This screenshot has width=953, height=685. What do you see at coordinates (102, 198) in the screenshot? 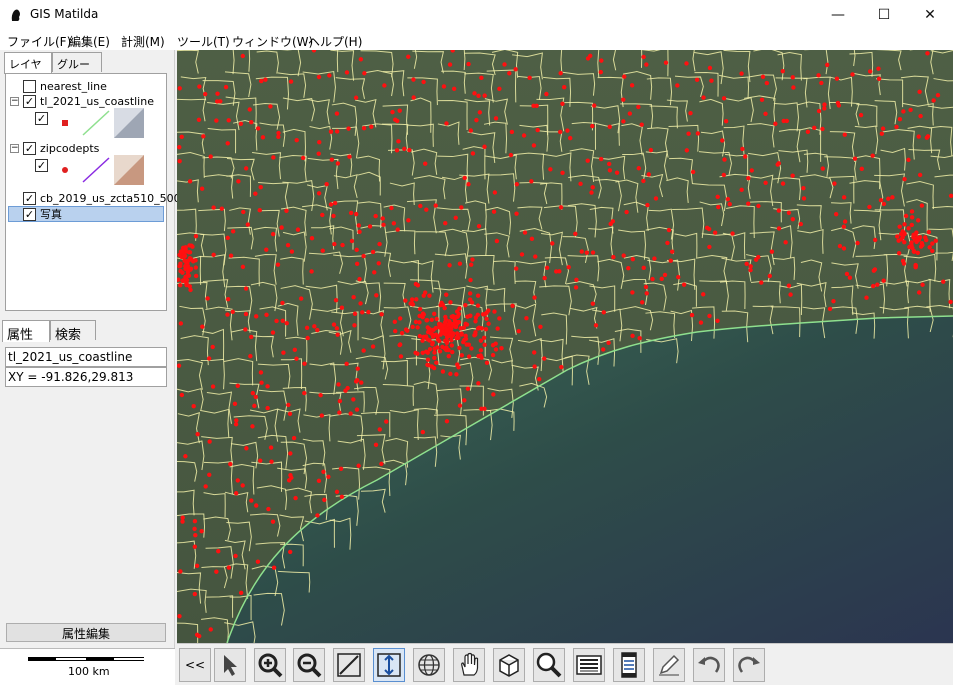
I see `layer-item: ✓ cb_2019_us_zcta510_500` at bounding box center [102, 198].